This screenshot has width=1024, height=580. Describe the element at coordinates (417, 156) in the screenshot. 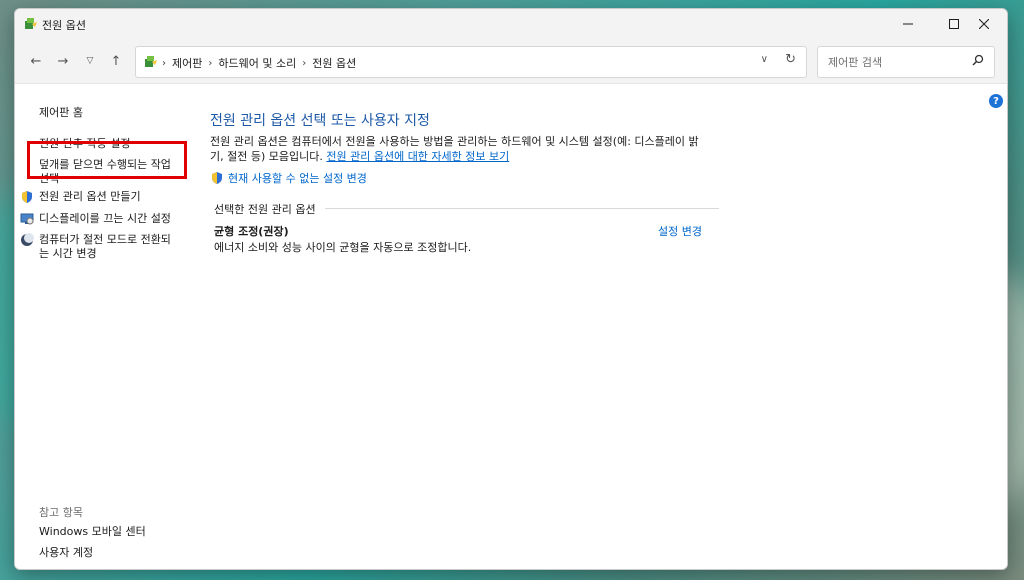

I see `more-info-link: 전원 관리 옵션에 대한 자세한 정보 보기` at that location.